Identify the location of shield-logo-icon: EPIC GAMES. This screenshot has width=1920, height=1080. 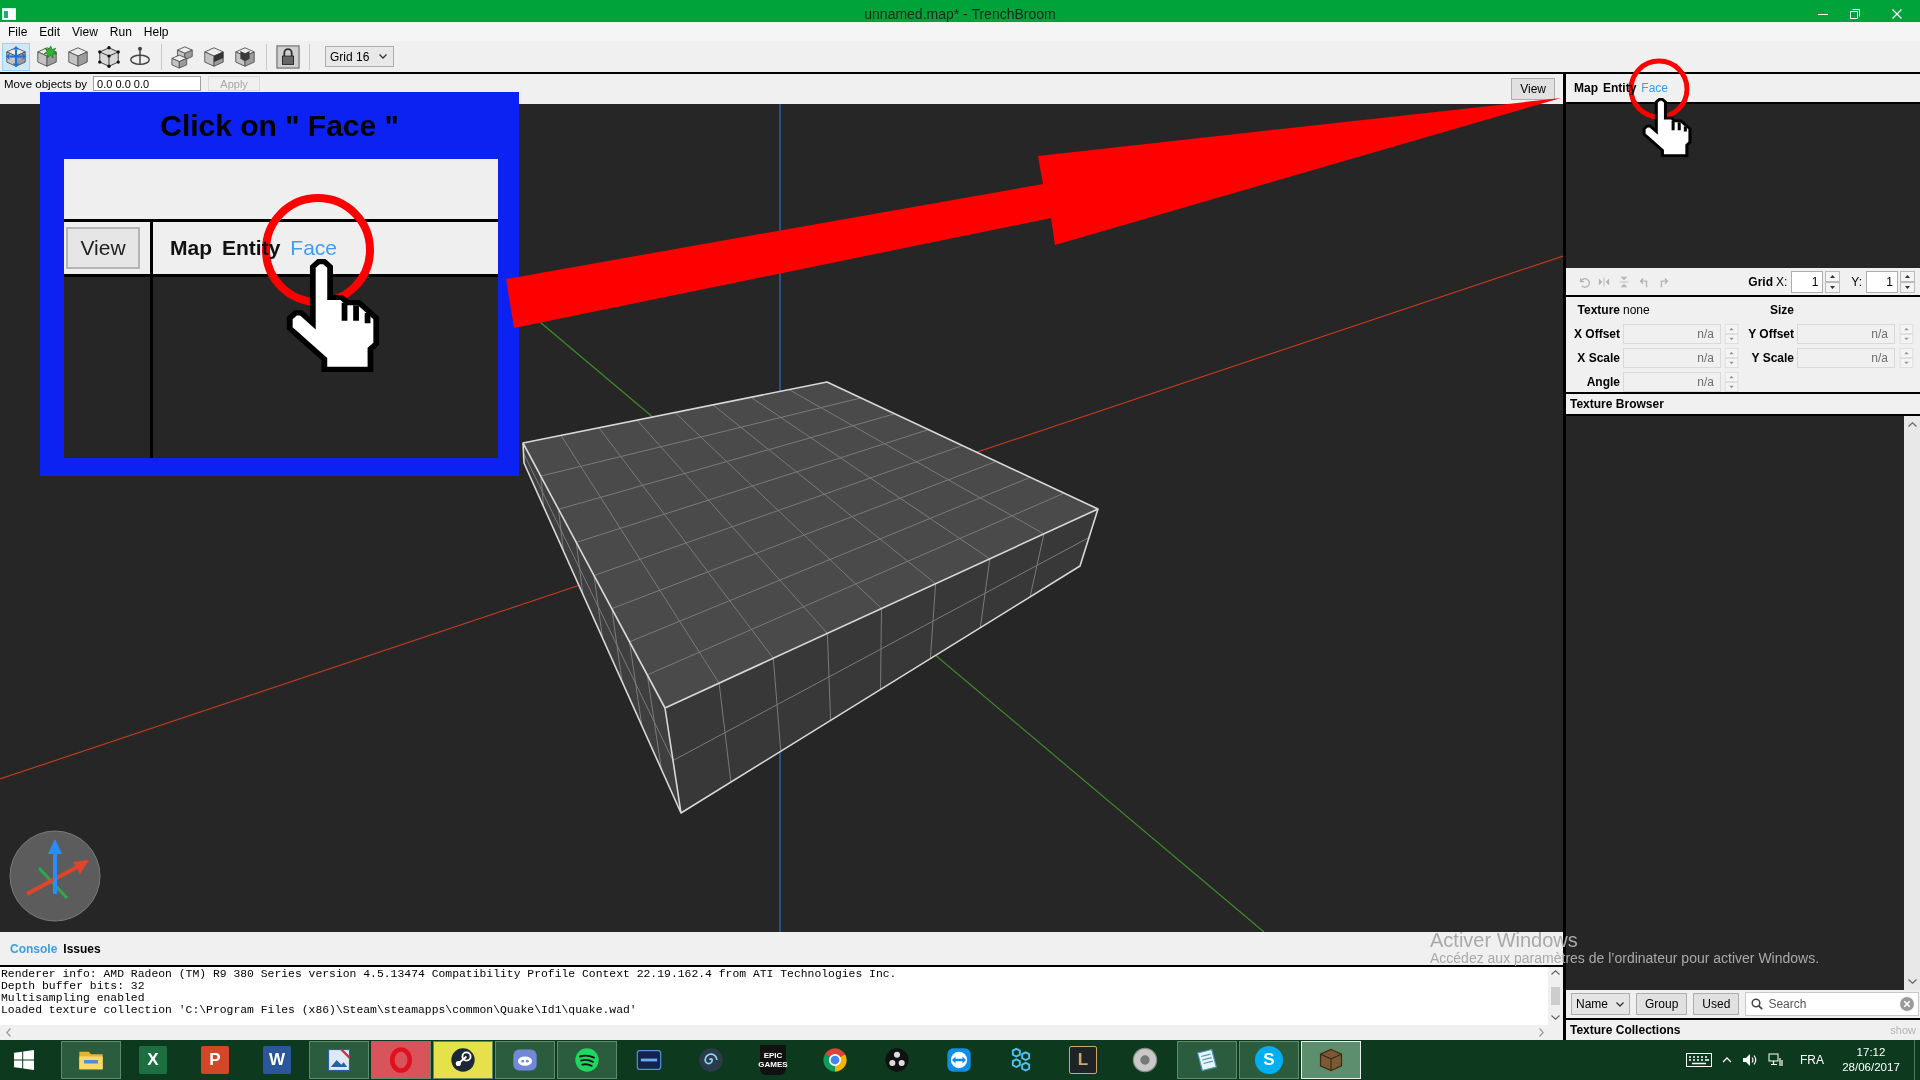
(773, 1060).